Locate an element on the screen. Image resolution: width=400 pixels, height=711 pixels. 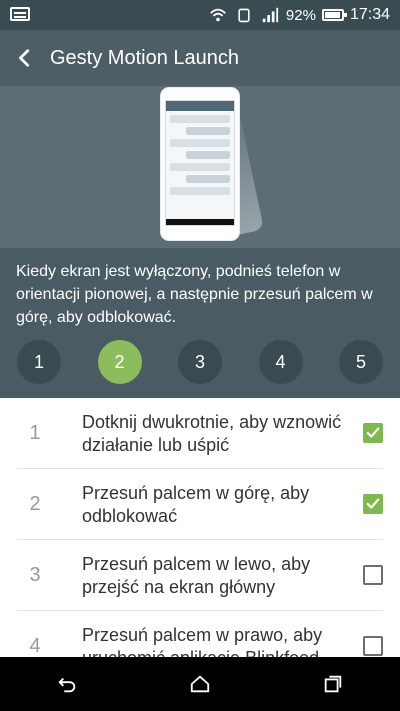
nav-recents-button is located at coordinates (333, 684).